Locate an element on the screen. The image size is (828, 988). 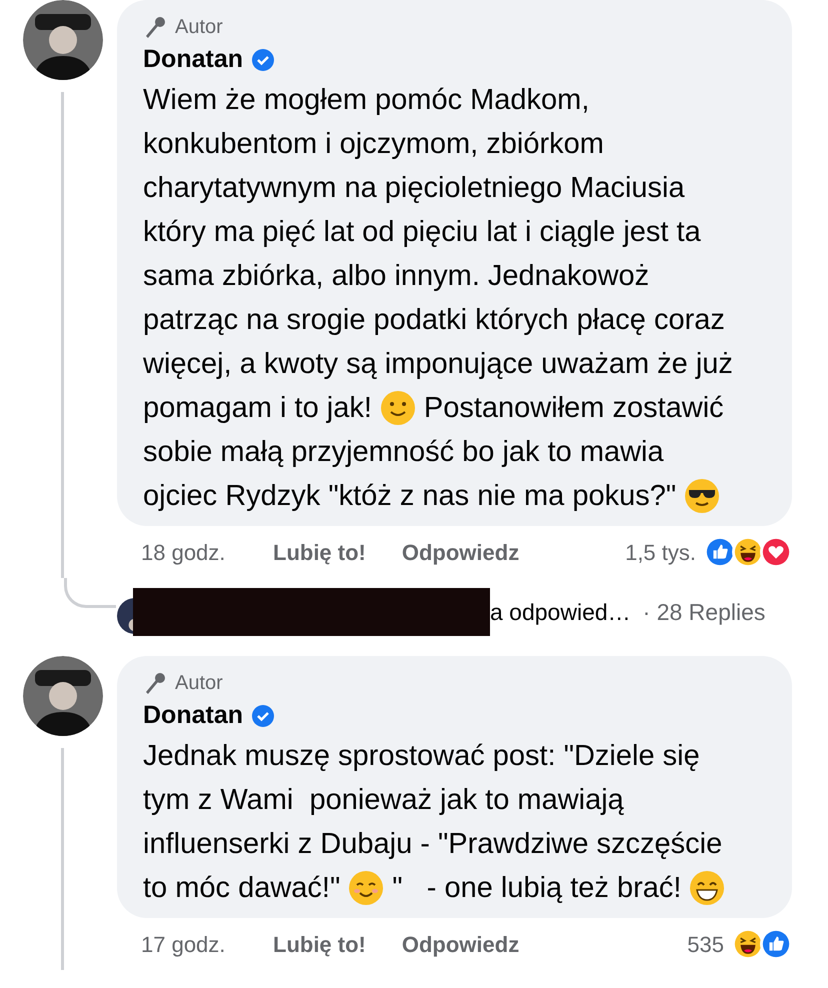
comment-text: " - one lubią też brać! is located at coordinates (537, 888).